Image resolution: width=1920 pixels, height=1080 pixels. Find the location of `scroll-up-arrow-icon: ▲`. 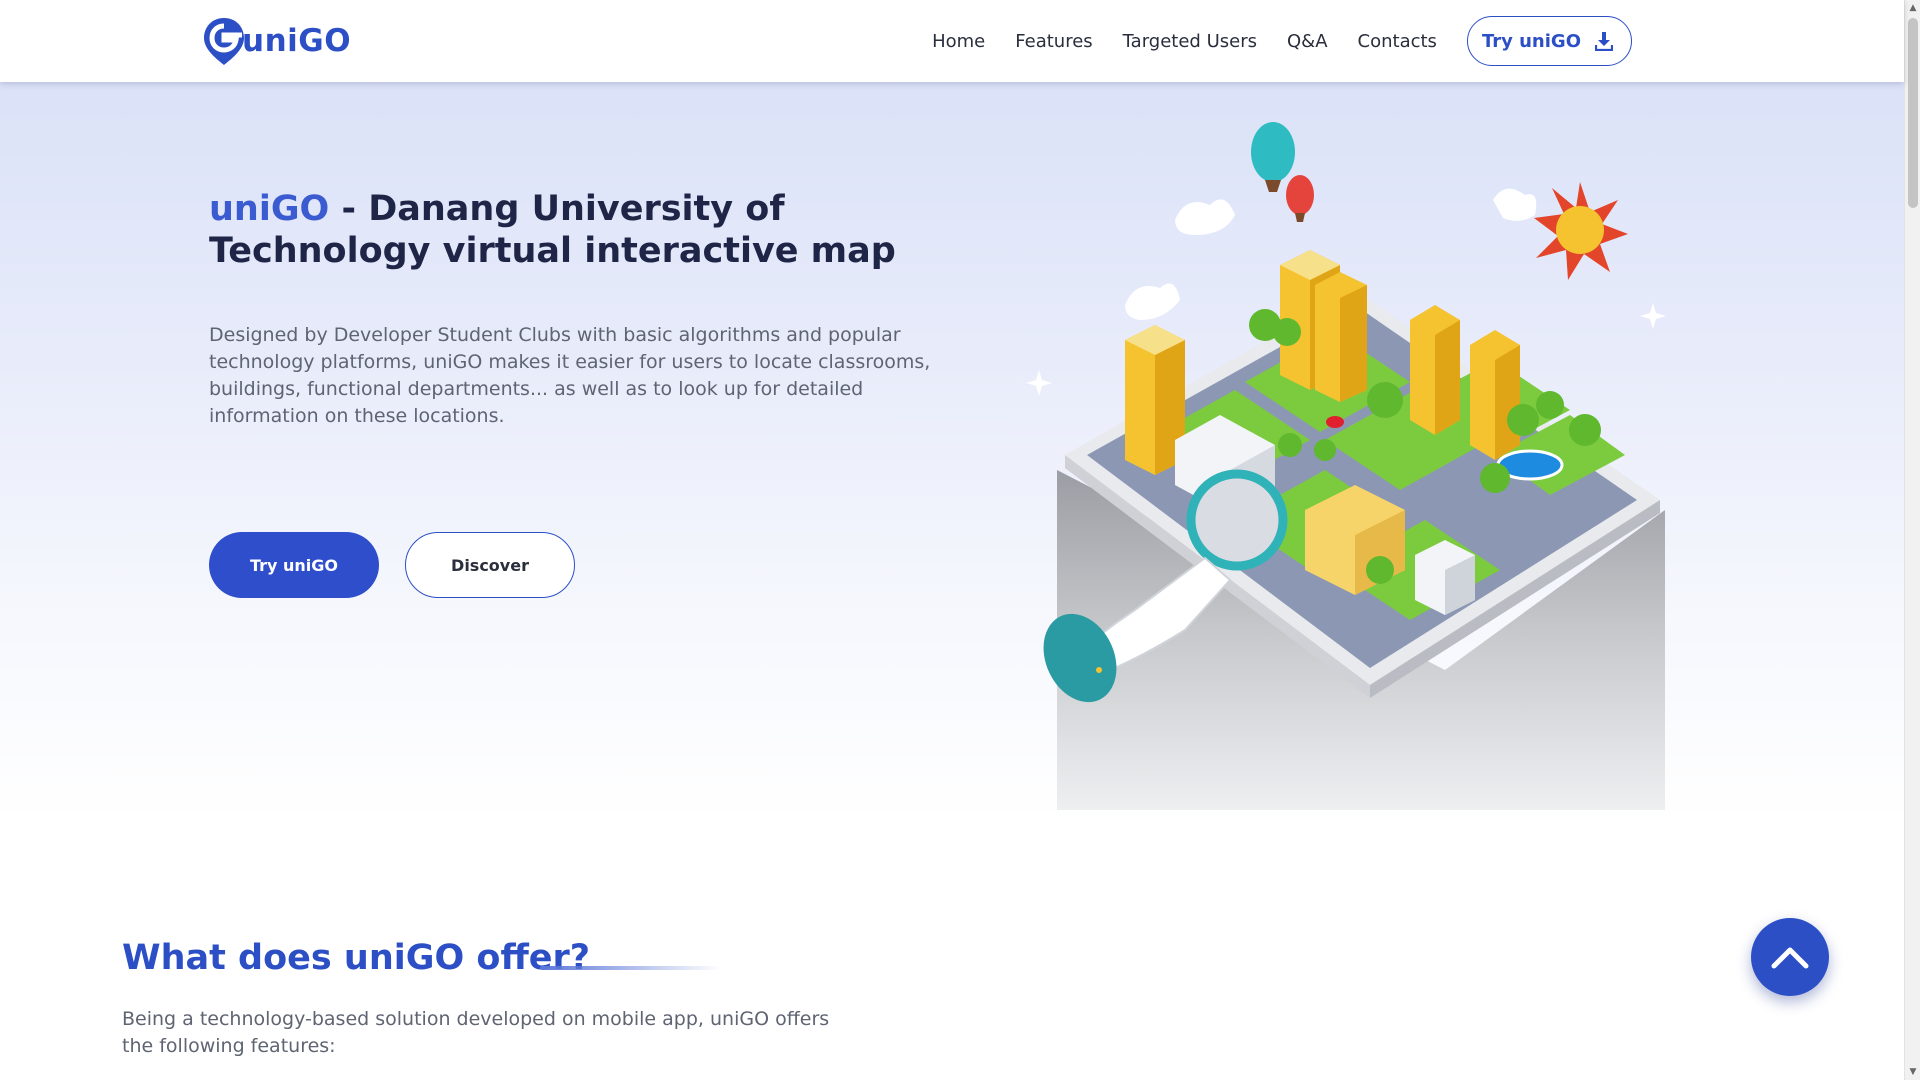

scroll-up-arrow-icon: ▲ is located at coordinates (1912, 8).